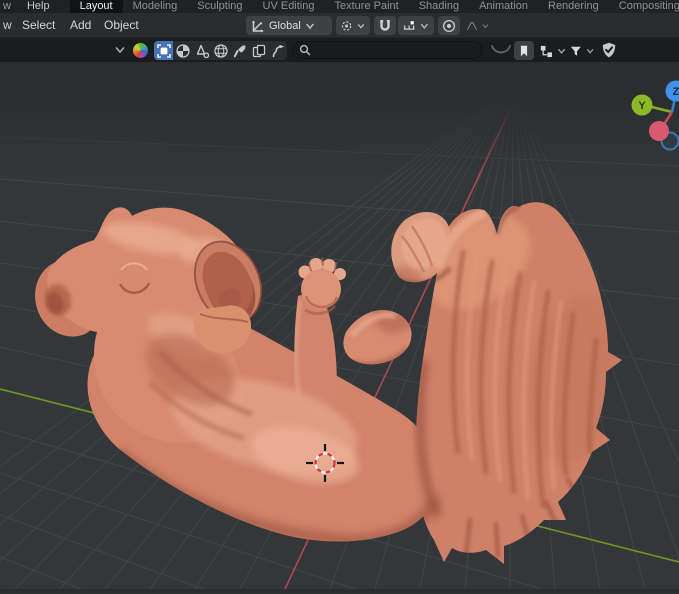 The image size is (679, 594). I want to click on multicolor-sphere-icon, so click(140, 50).